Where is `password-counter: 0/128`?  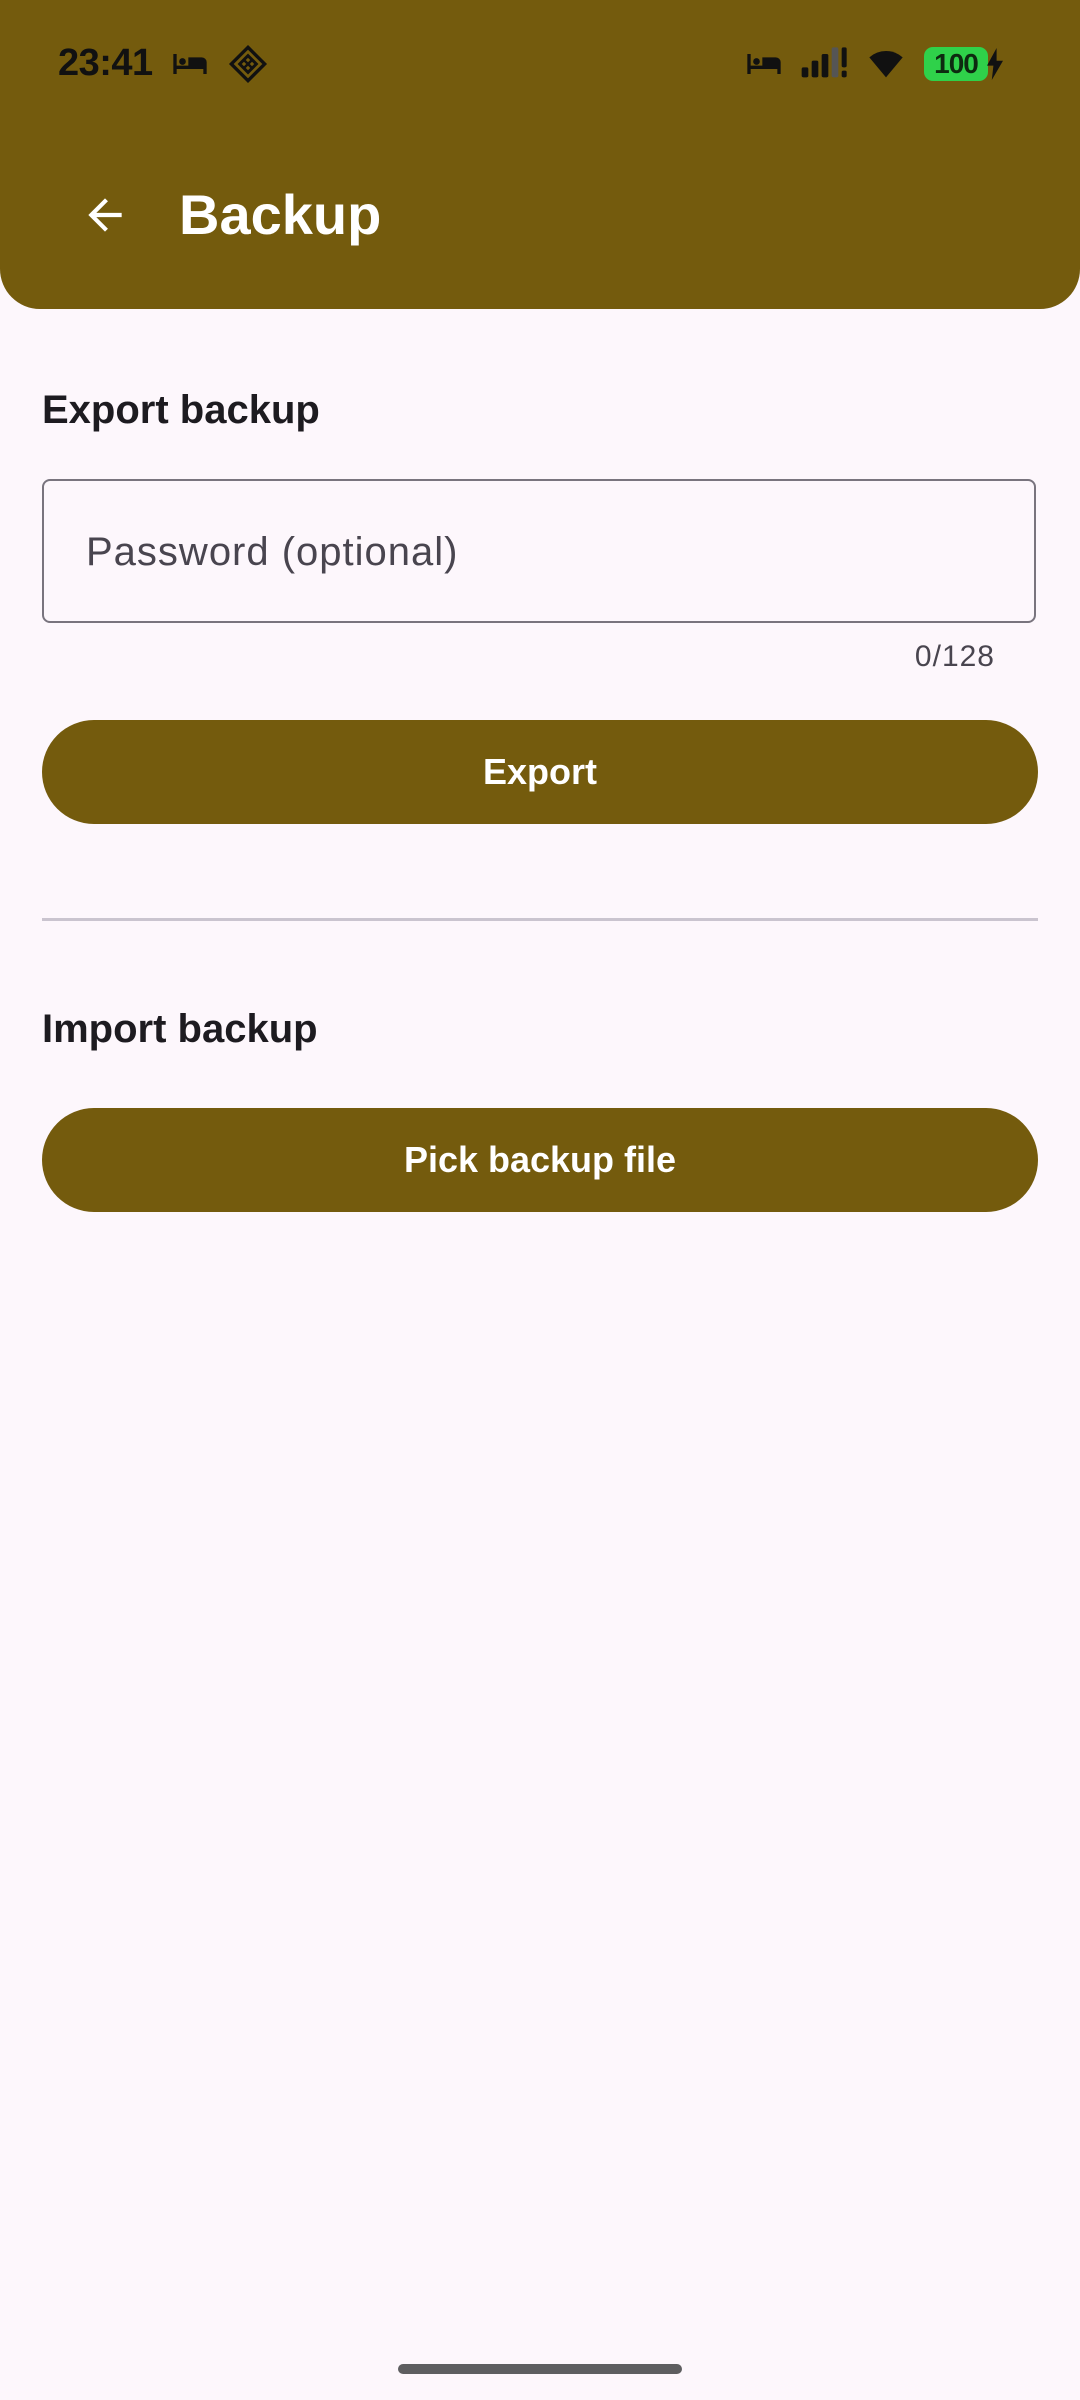
password-counter: 0/128 is located at coordinates (954, 656).